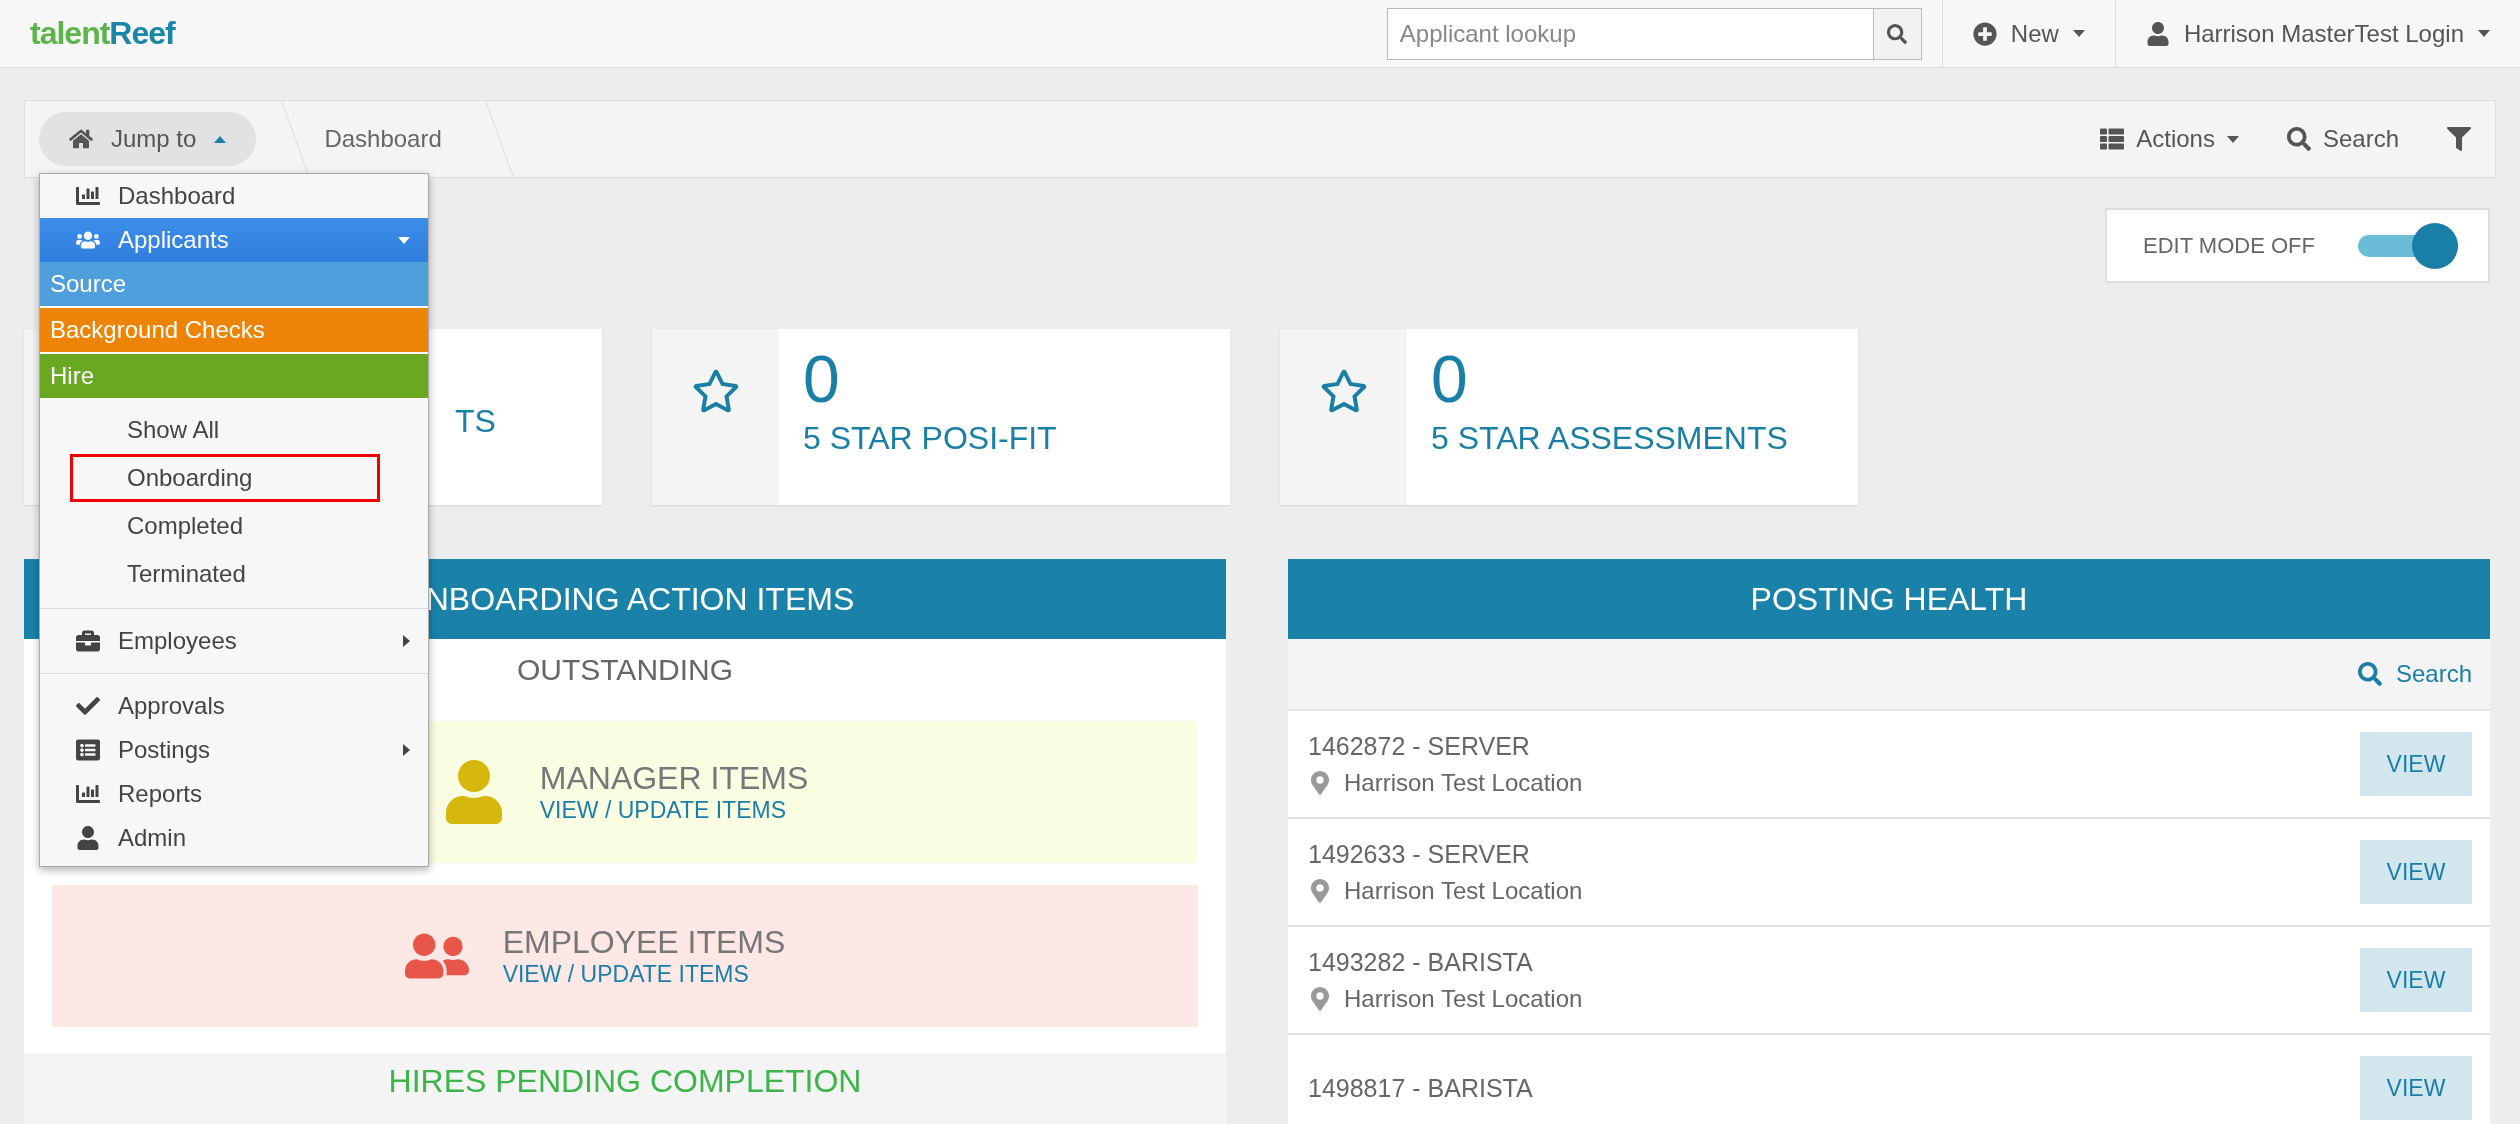 The width and height of the screenshot is (2520, 1124). I want to click on menu-item: Show All, so click(225, 430).